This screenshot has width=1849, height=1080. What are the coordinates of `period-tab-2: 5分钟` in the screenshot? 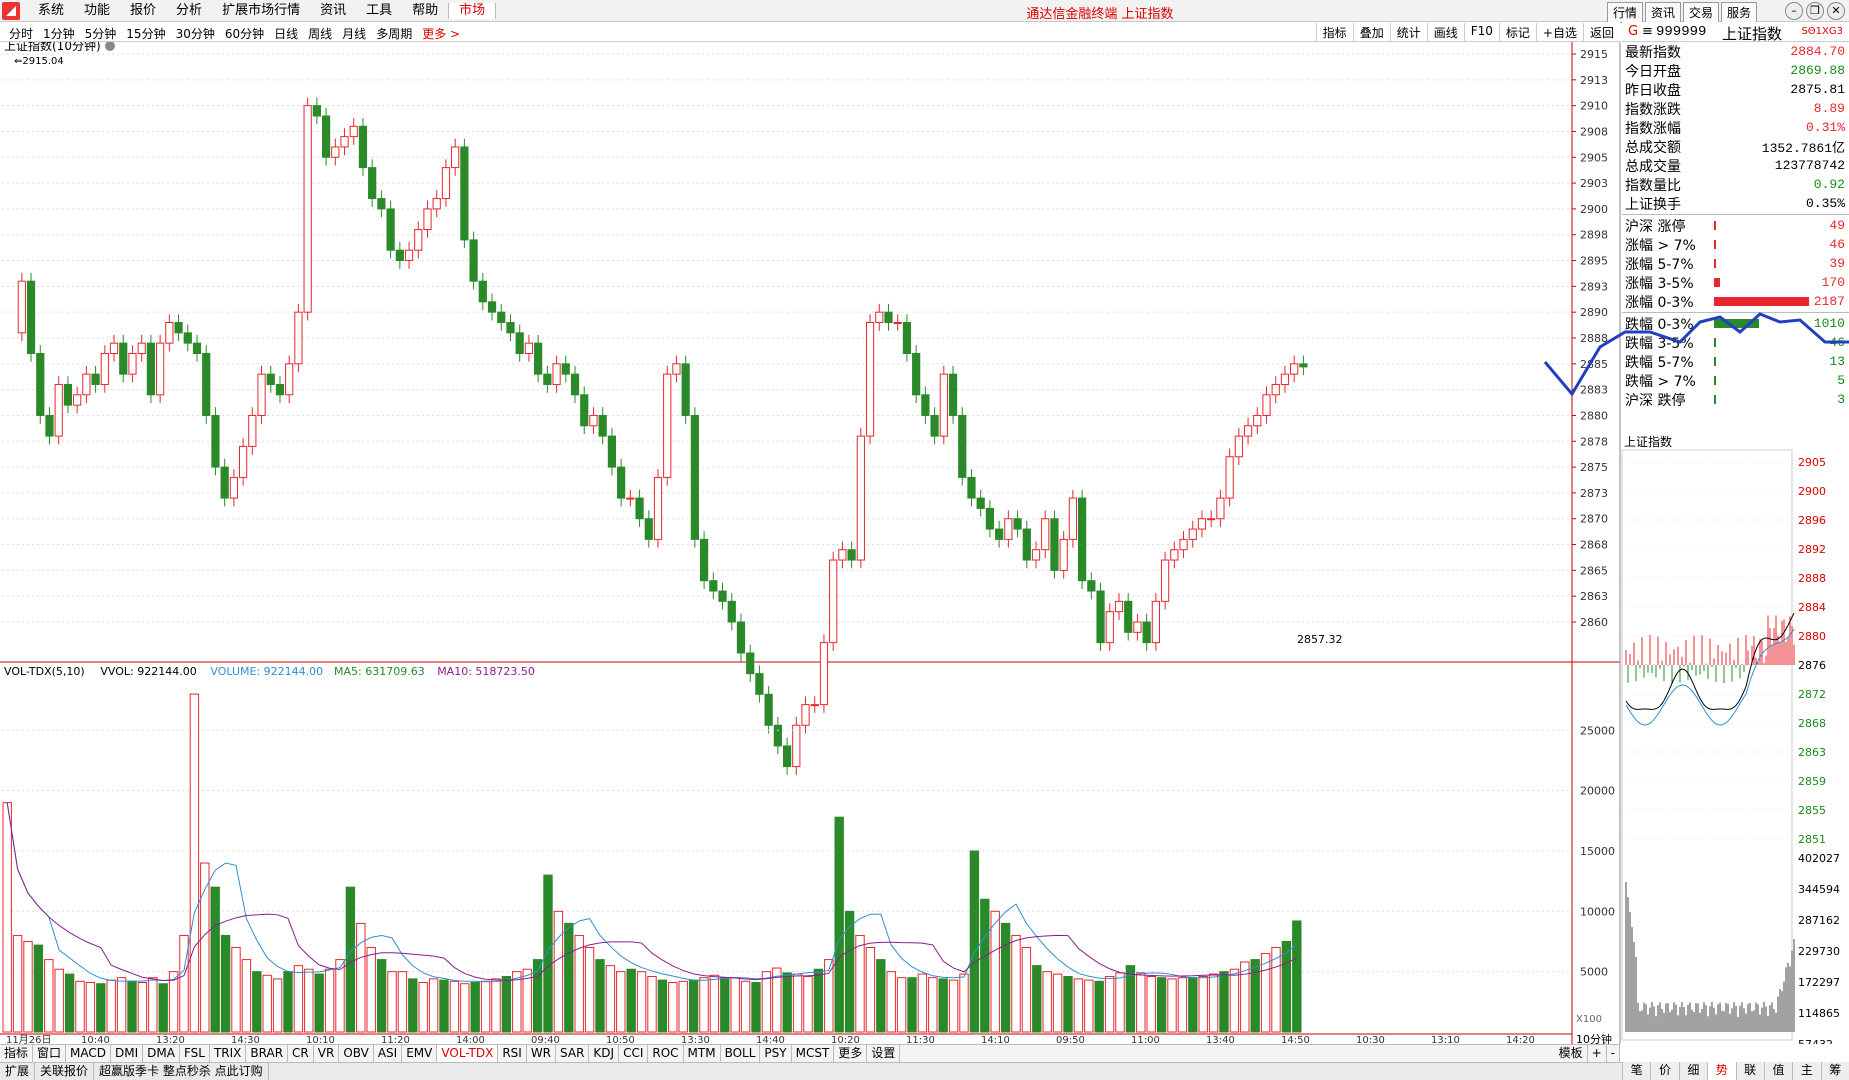 It's located at (101, 33).